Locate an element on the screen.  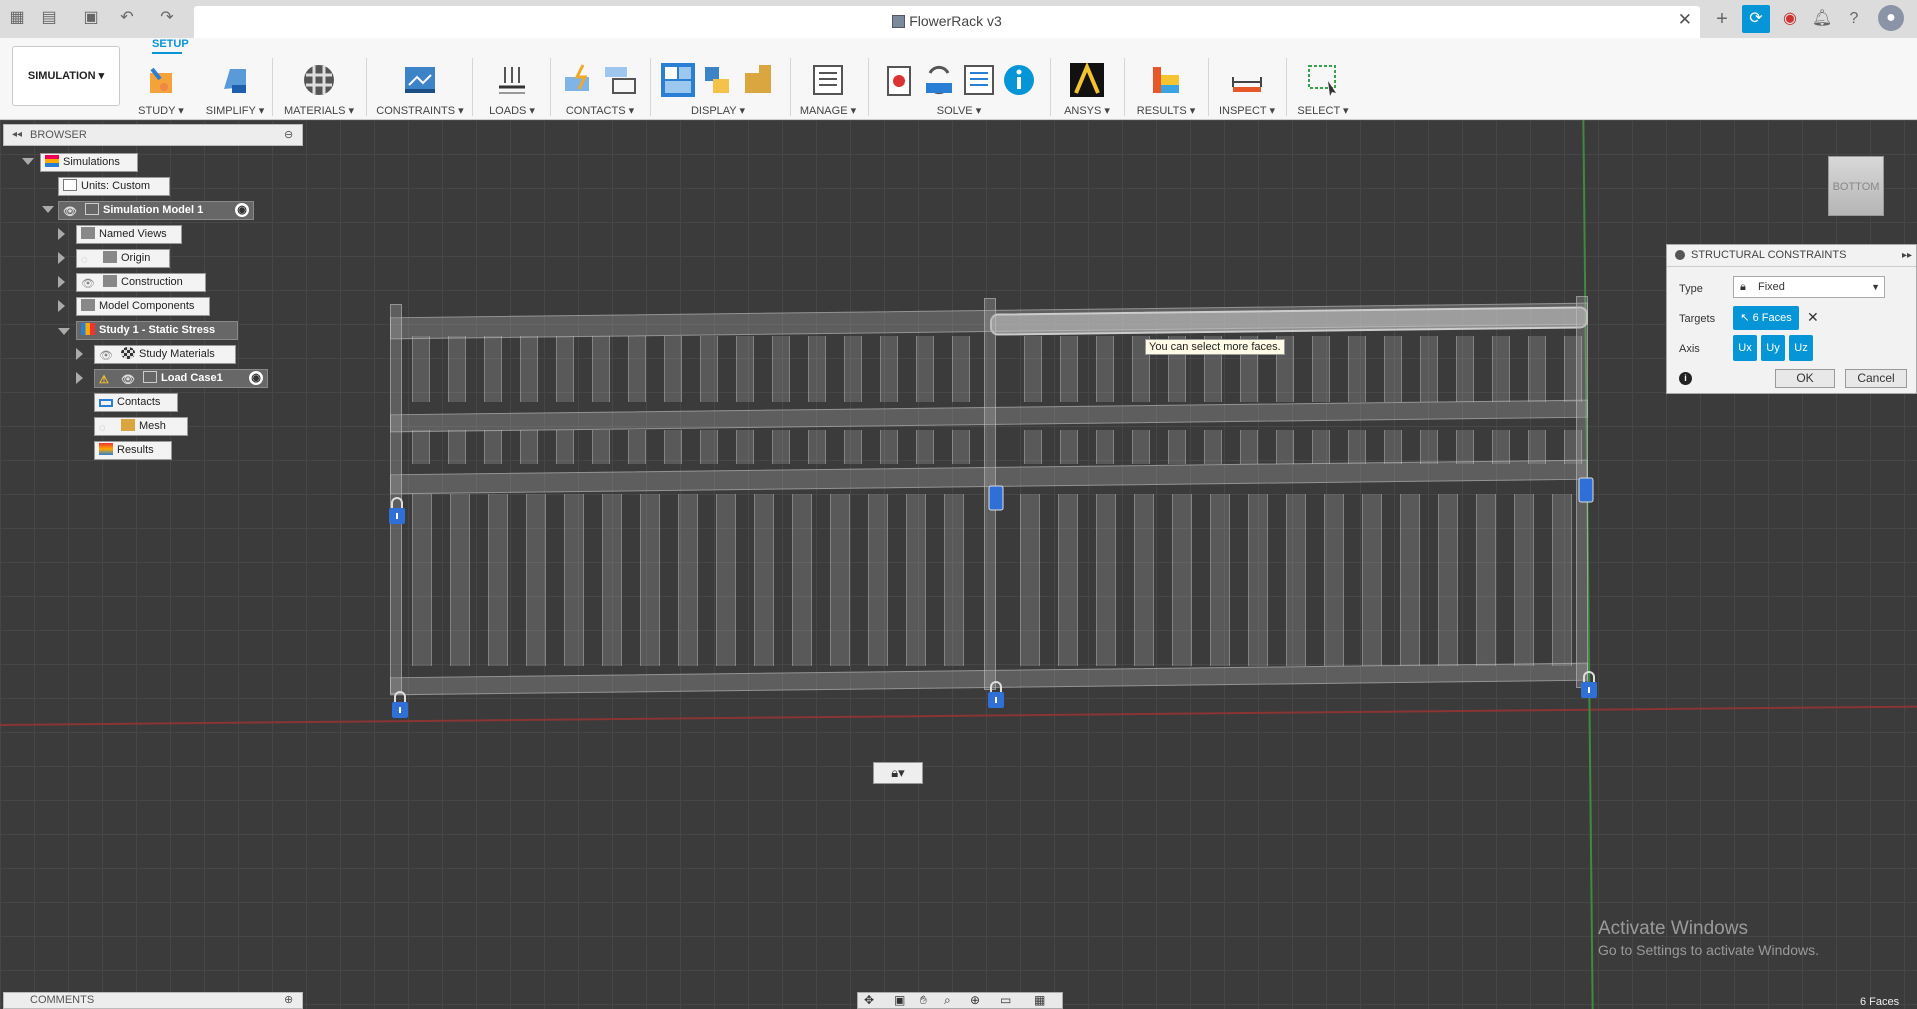
expand-named-views-icon is located at coordinates (61, 234).